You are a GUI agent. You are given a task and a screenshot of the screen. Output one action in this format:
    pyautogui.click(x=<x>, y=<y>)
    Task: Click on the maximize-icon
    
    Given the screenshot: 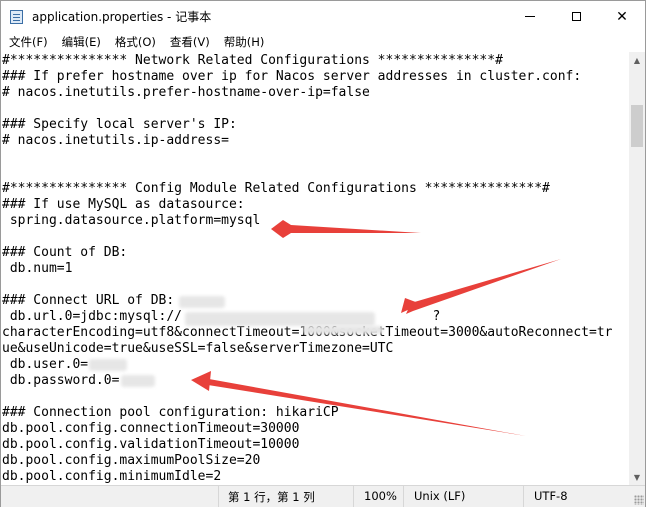 What is the action you would take?
    pyautogui.click(x=576, y=16)
    